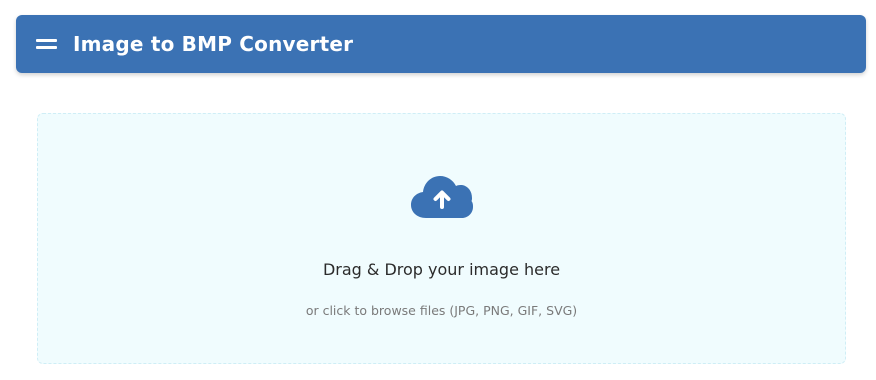 The height and width of the screenshot is (380, 876). Describe the element at coordinates (442, 197) in the screenshot. I see `cloud-upload-icon` at that location.